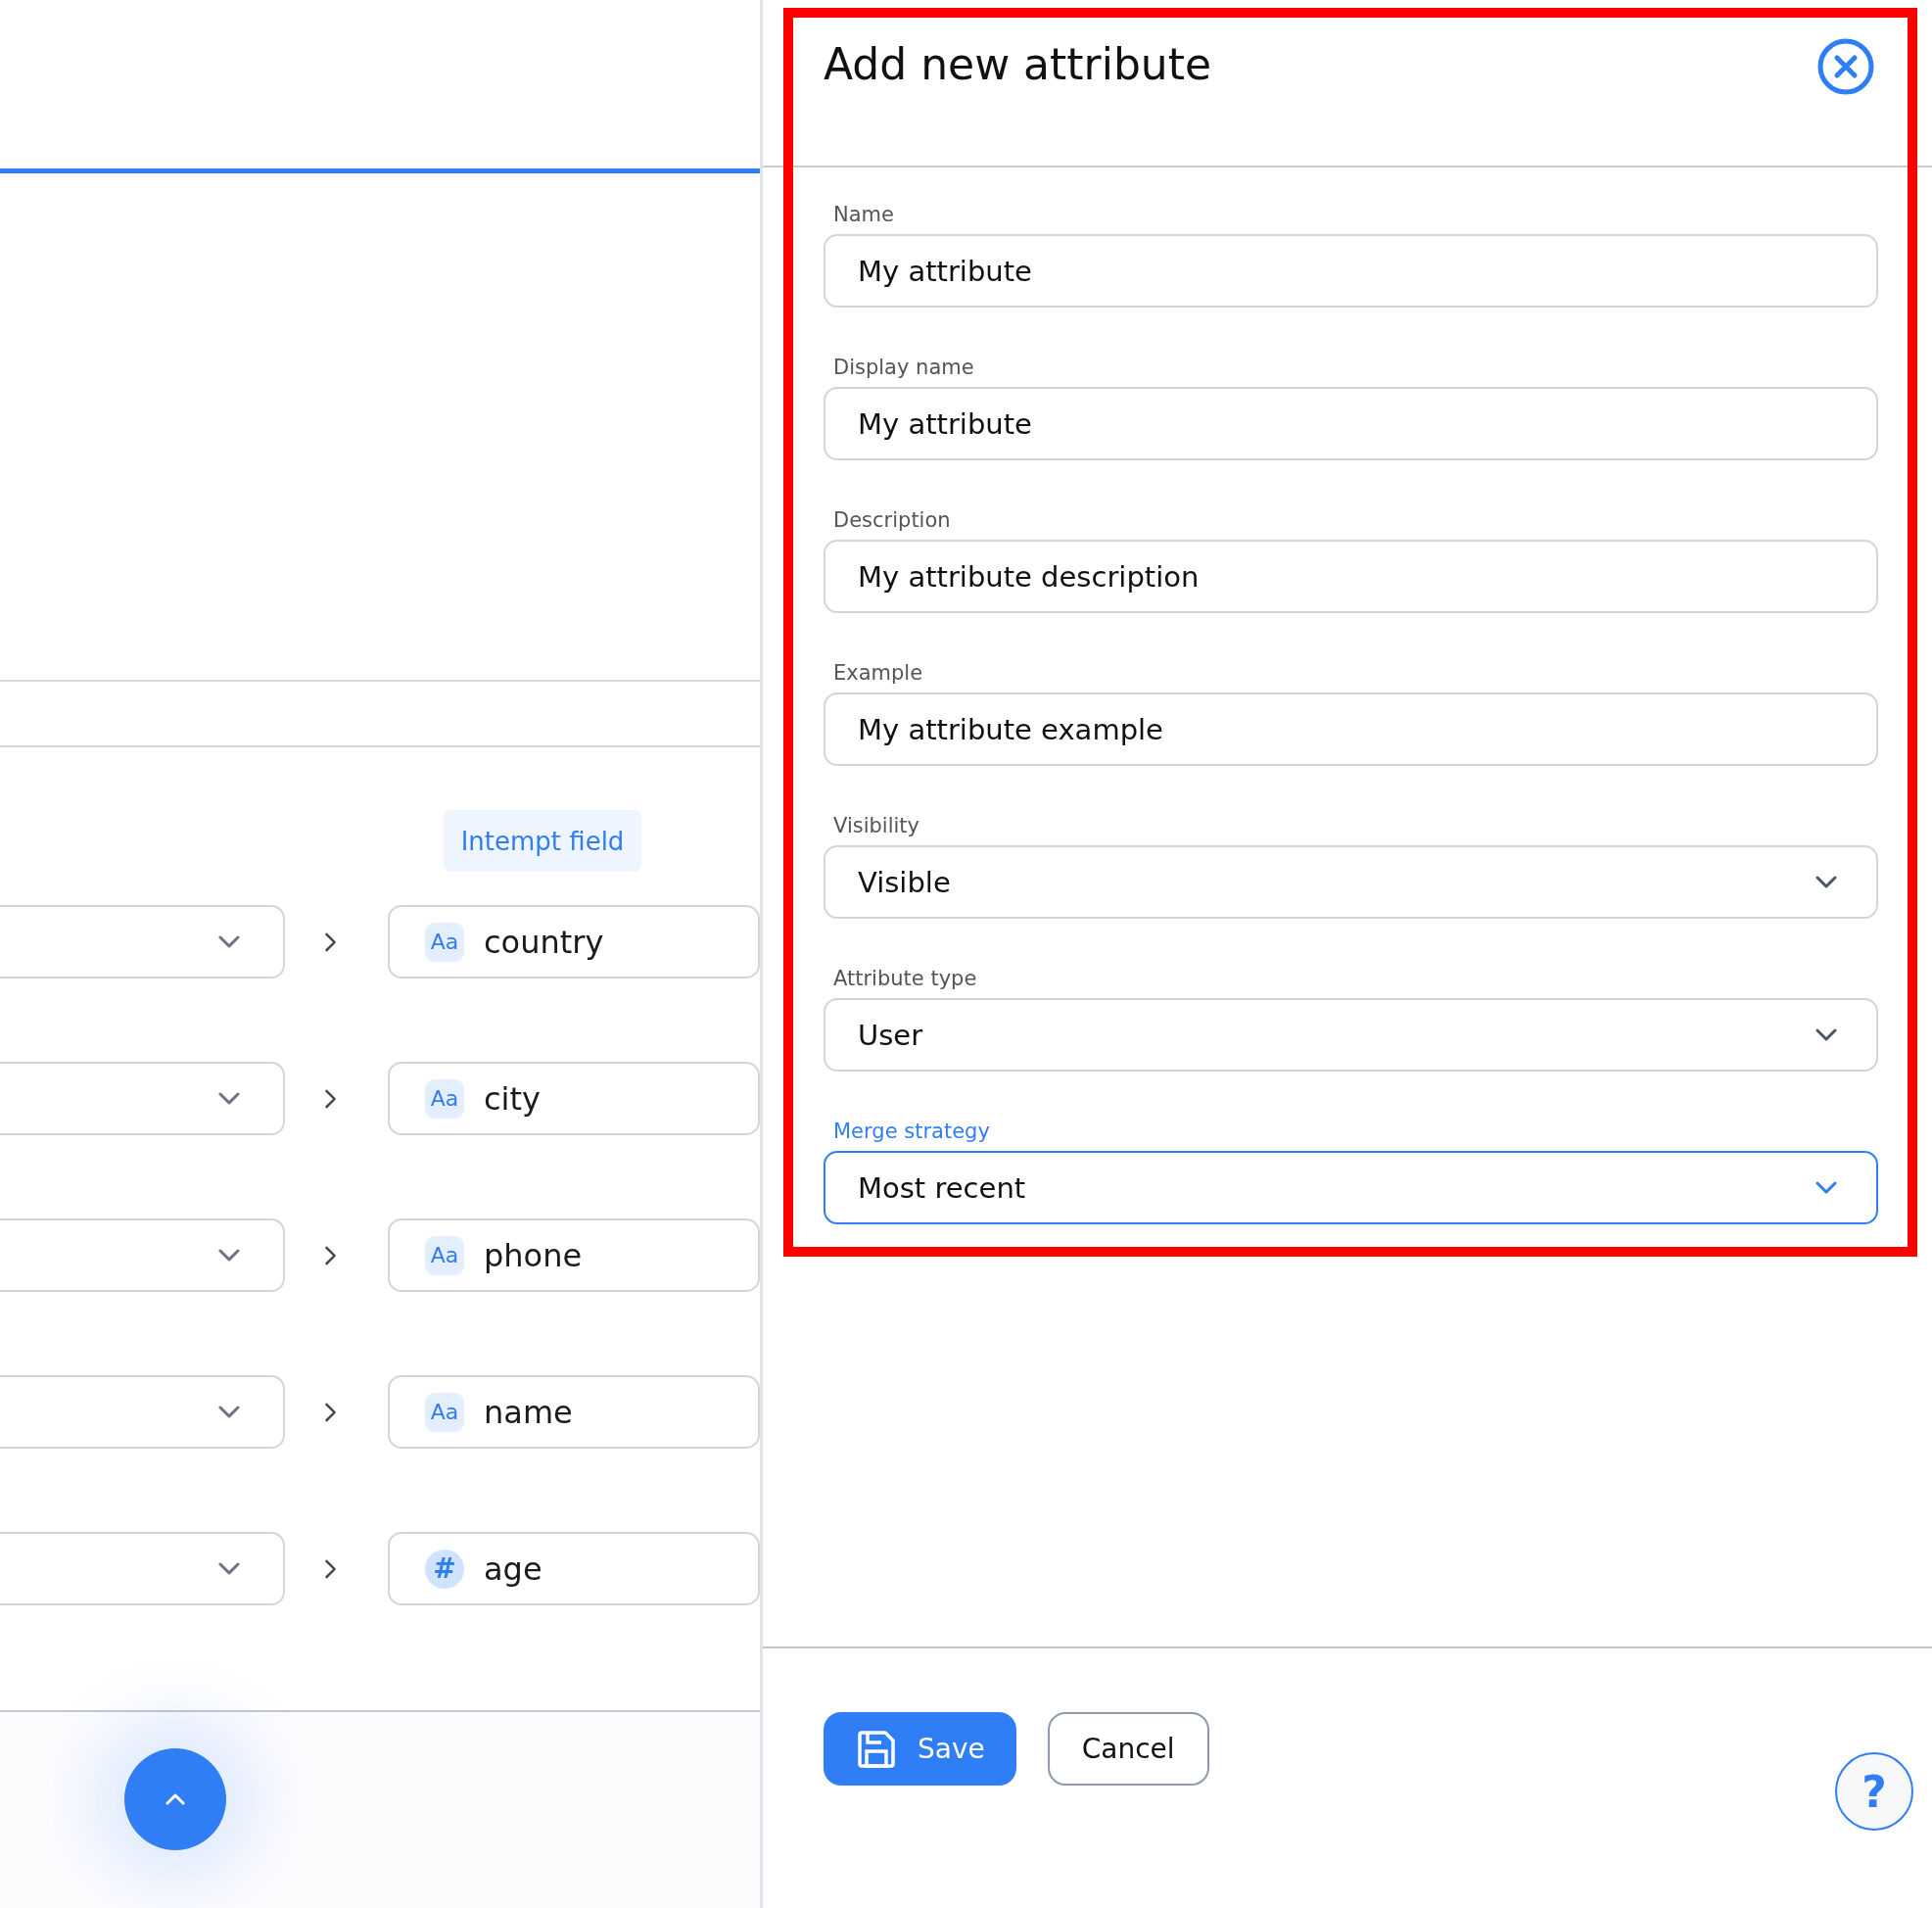  What do you see at coordinates (544, 942) in the screenshot?
I see `field-name: country` at bounding box center [544, 942].